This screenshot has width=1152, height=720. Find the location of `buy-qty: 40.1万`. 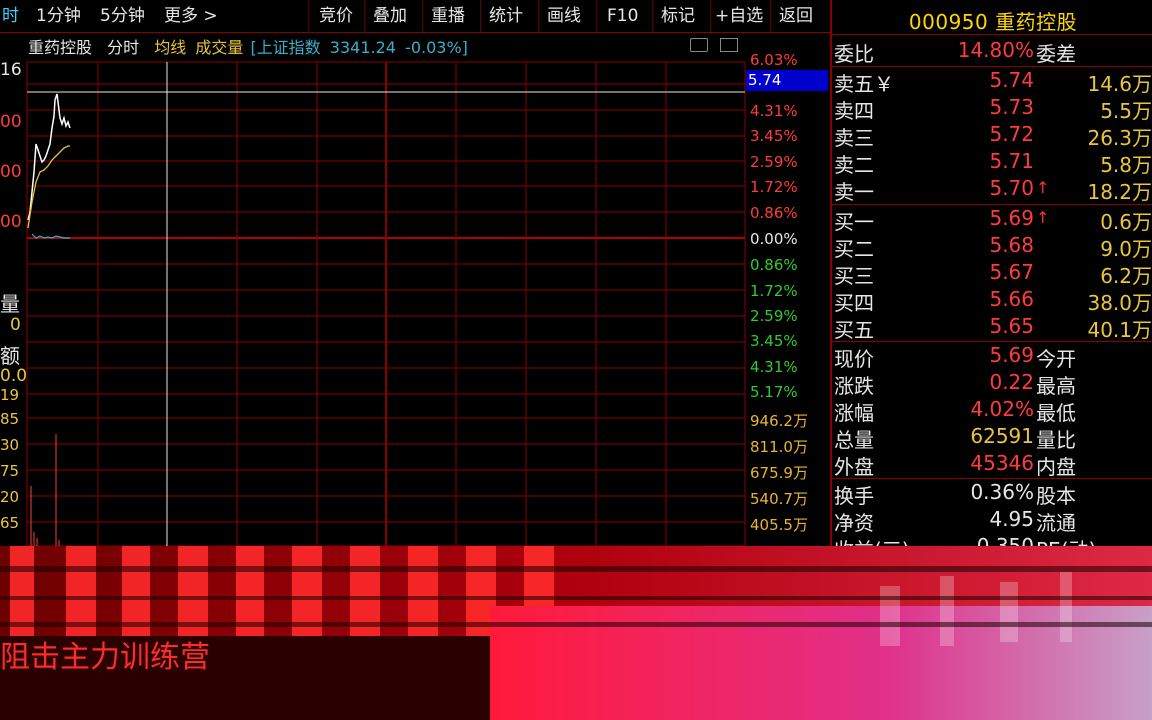

buy-qty: 40.1万 is located at coordinates (1119, 330).